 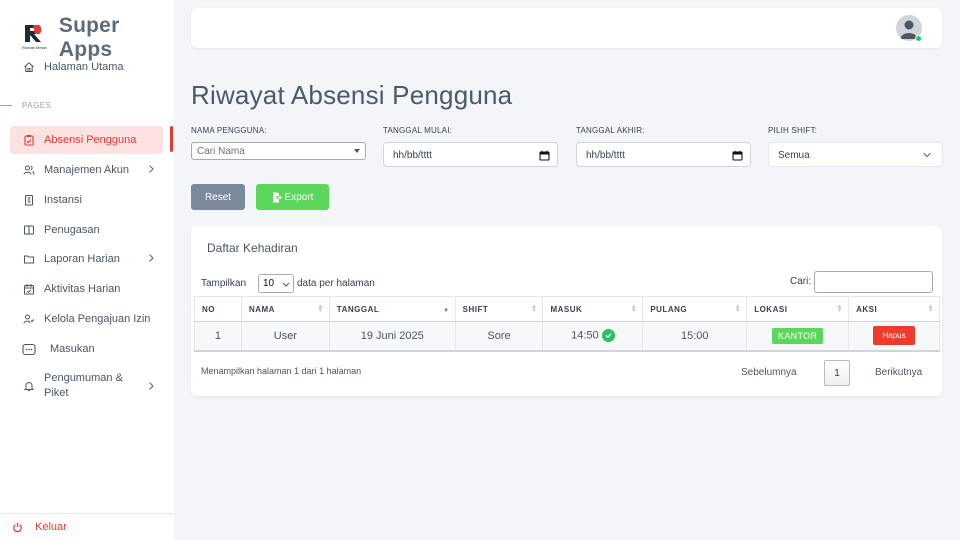 What do you see at coordinates (72, 230) in the screenshot?
I see `sidebar-item-label: Penugasan` at bounding box center [72, 230].